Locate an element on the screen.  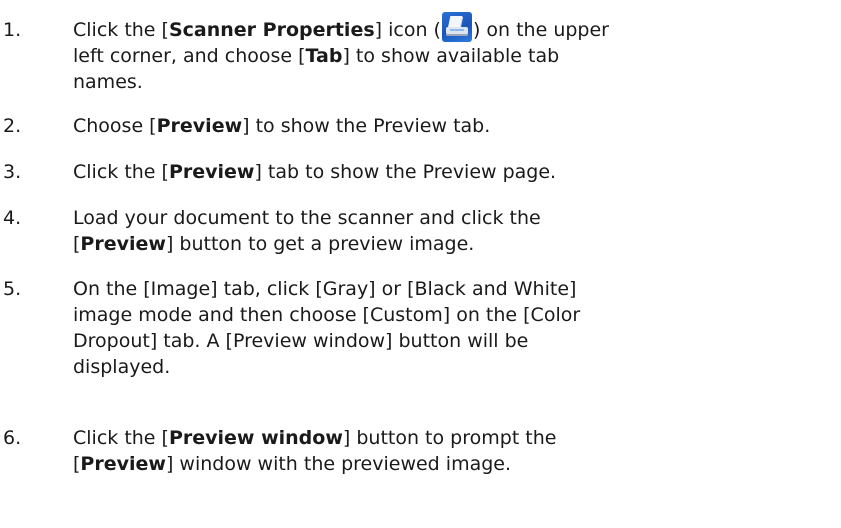
step-number: 6. is located at coordinates (12, 438).